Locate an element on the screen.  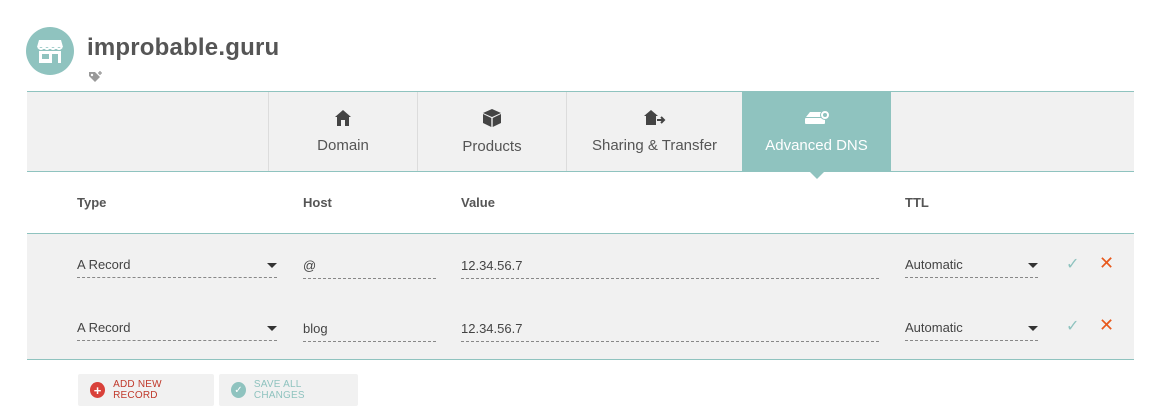
host-input: @ is located at coordinates (369, 268).